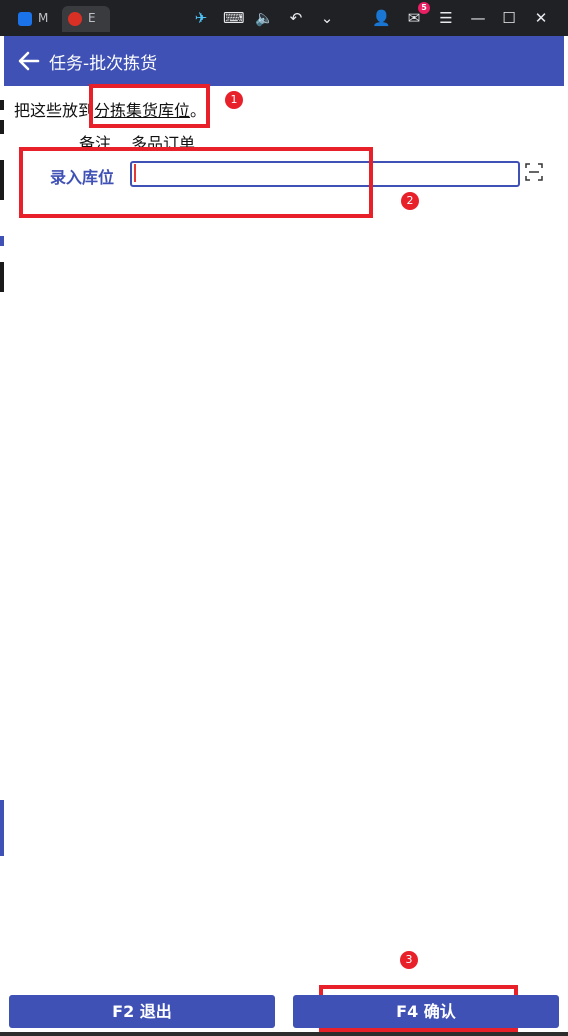 Image resolution: width=568 pixels, height=1036 pixels. What do you see at coordinates (264, 18) in the screenshot?
I see `volume-icon: 🔈` at bounding box center [264, 18].